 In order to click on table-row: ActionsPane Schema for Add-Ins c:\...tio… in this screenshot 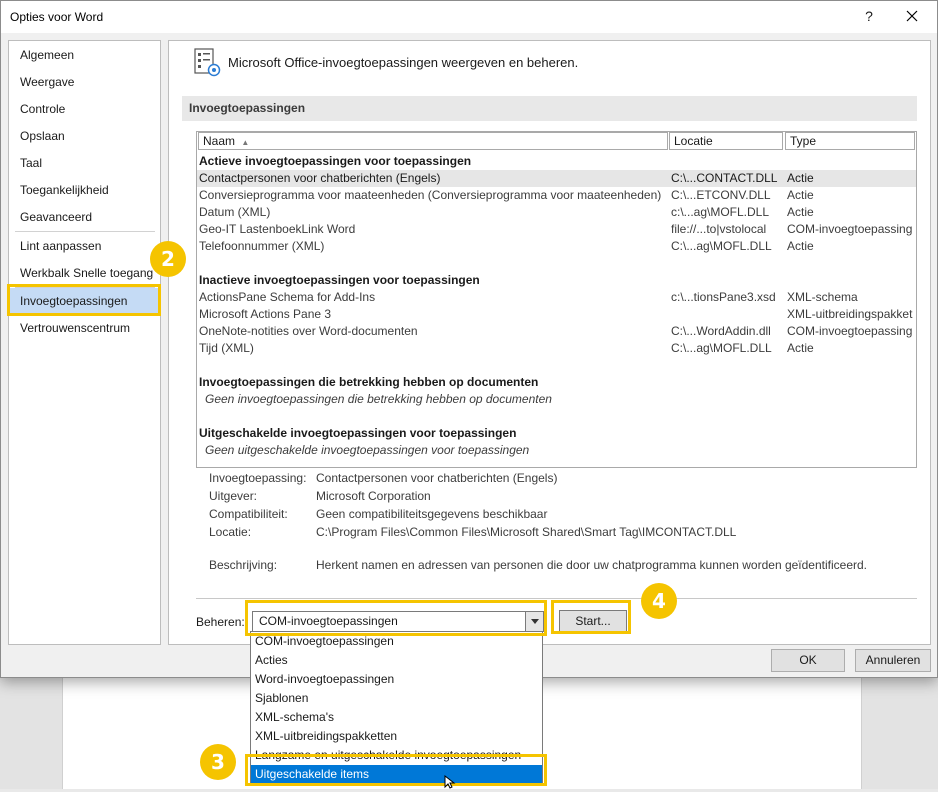, I will do `click(556, 297)`.